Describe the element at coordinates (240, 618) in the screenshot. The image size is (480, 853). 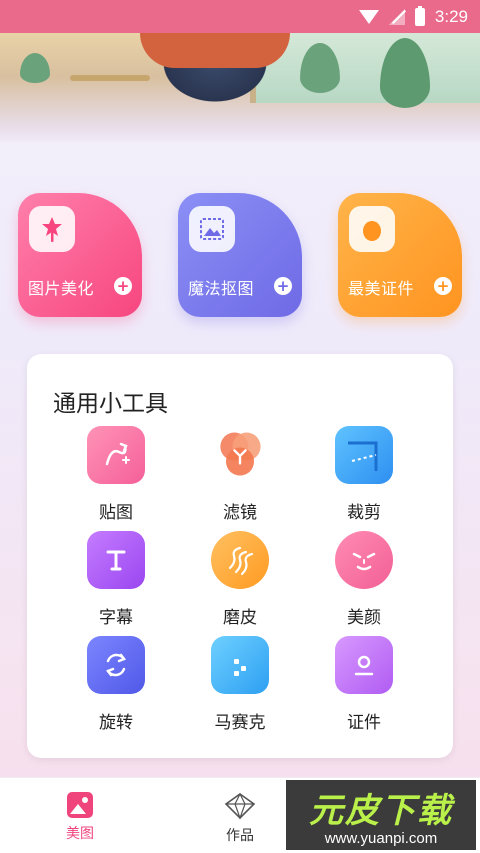
I see `tool-label: 磨皮` at that location.